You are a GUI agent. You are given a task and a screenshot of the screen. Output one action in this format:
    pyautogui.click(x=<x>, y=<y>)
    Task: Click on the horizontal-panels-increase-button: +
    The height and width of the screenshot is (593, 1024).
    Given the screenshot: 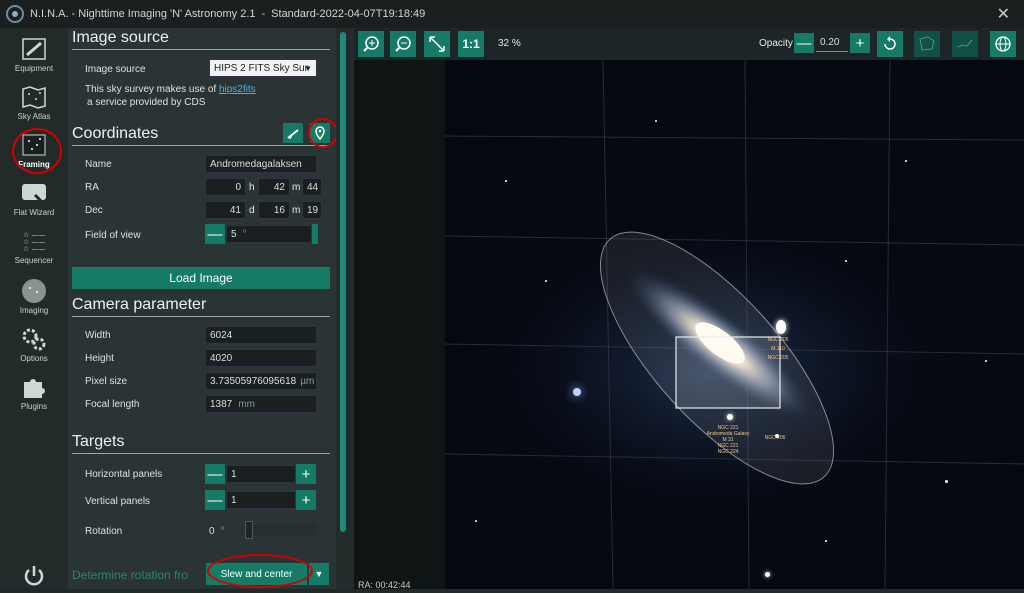 What is the action you would take?
    pyautogui.click(x=306, y=474)
    